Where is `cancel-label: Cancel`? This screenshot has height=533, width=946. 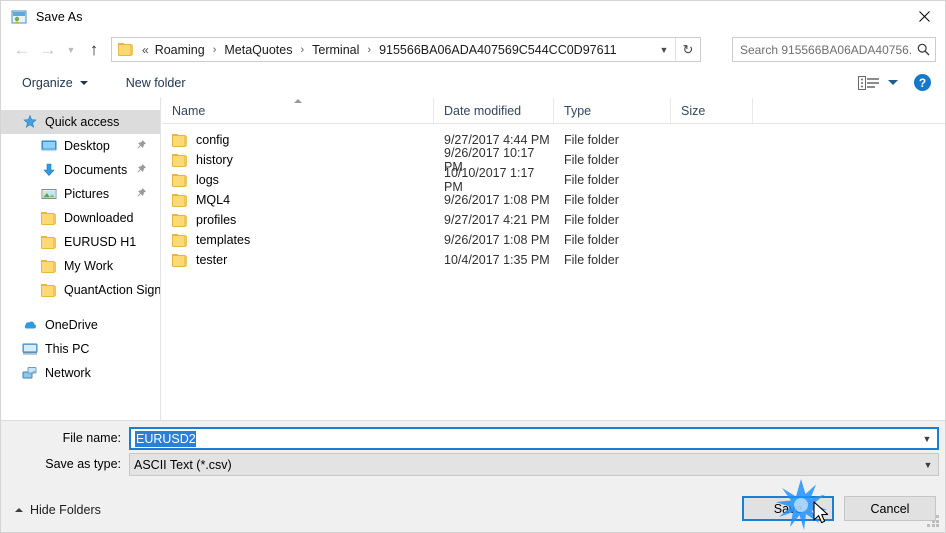 cancel-label: Cancel is located at coordinates (890, 508).